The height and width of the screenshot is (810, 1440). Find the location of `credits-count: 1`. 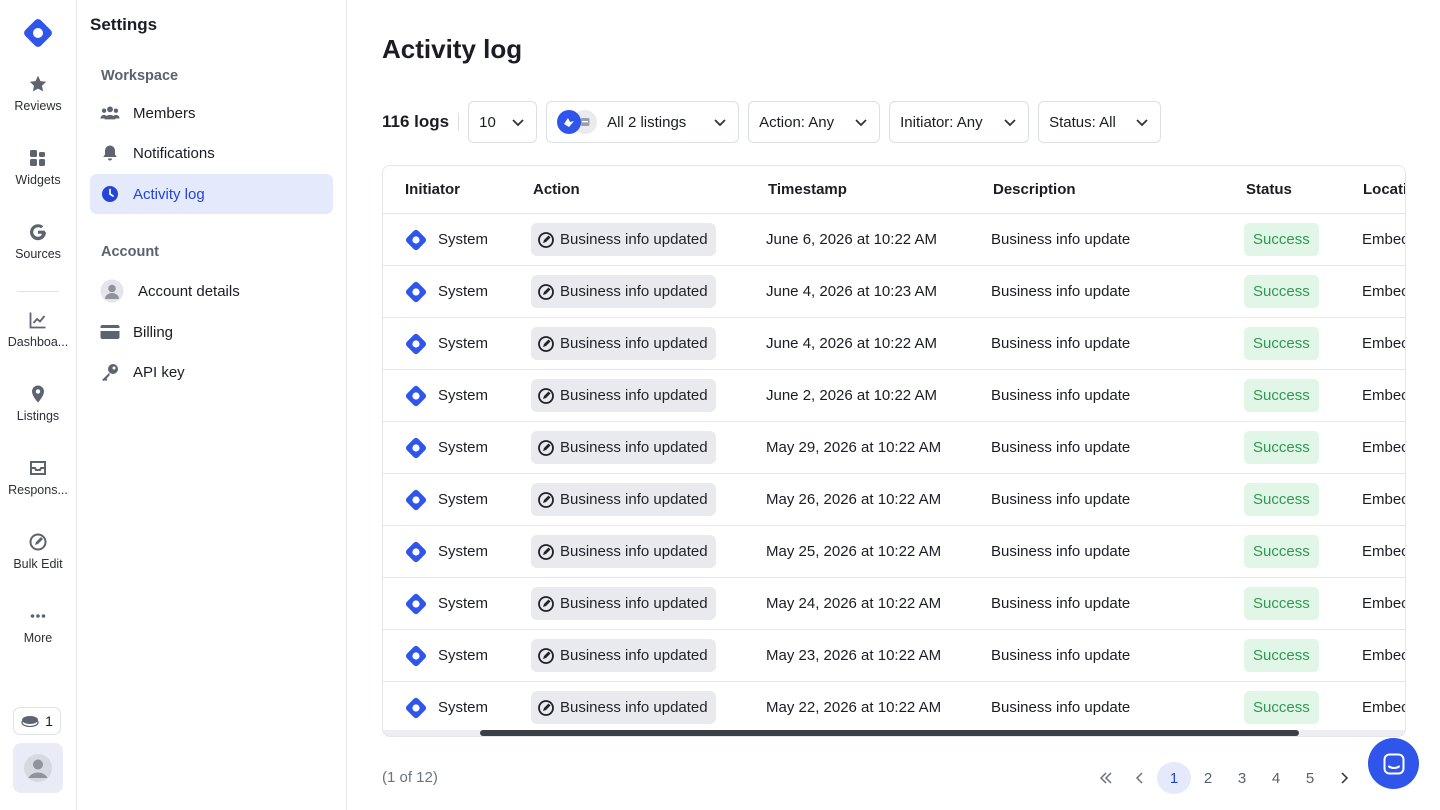

credits-count: 1 is located at coordinates (49, 721).